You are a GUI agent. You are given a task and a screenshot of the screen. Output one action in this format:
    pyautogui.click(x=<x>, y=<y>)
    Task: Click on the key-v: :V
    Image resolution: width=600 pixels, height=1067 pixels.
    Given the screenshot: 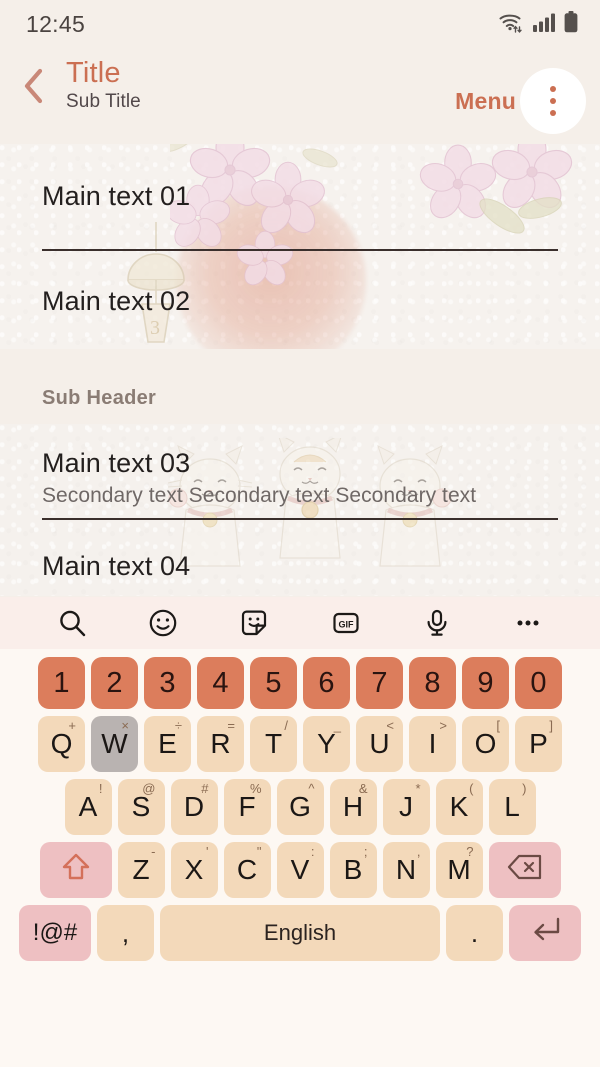 What is the action you would take?
    pyautogui.click(x=300, y=870)
    